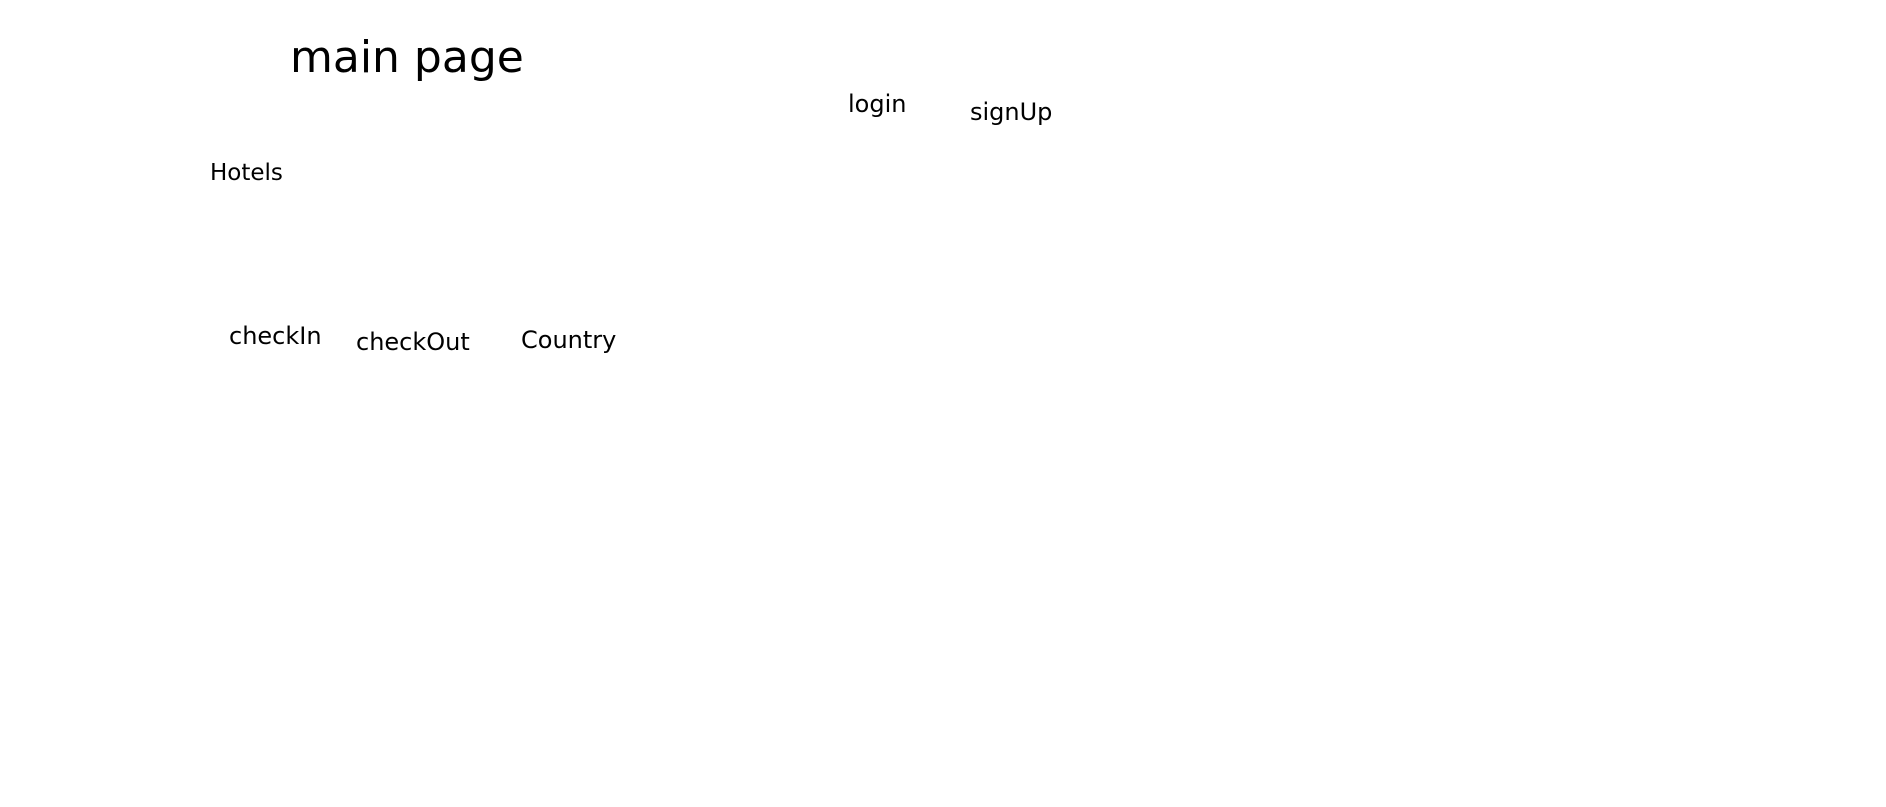 The image size is (1886, 807). Describe the element at coordinates (877, 104) in the screenshot. I see `login-link: login` at that location.